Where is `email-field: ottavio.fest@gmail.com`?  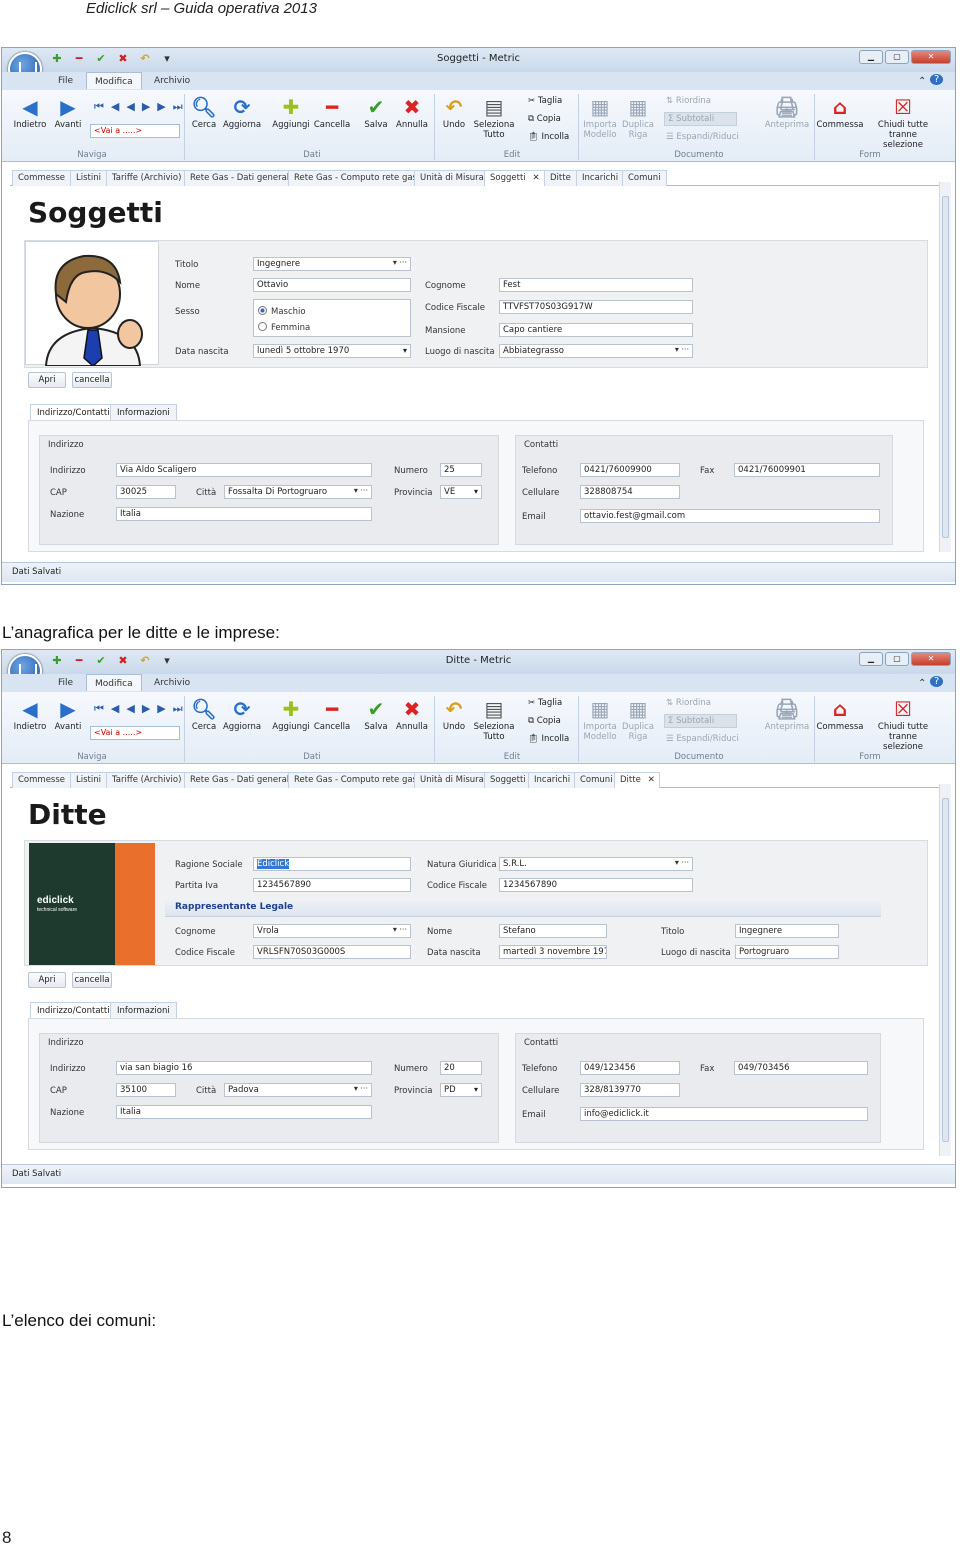
email-field: ottavio.fest@gmail.com is located at coordinates (730, 516).